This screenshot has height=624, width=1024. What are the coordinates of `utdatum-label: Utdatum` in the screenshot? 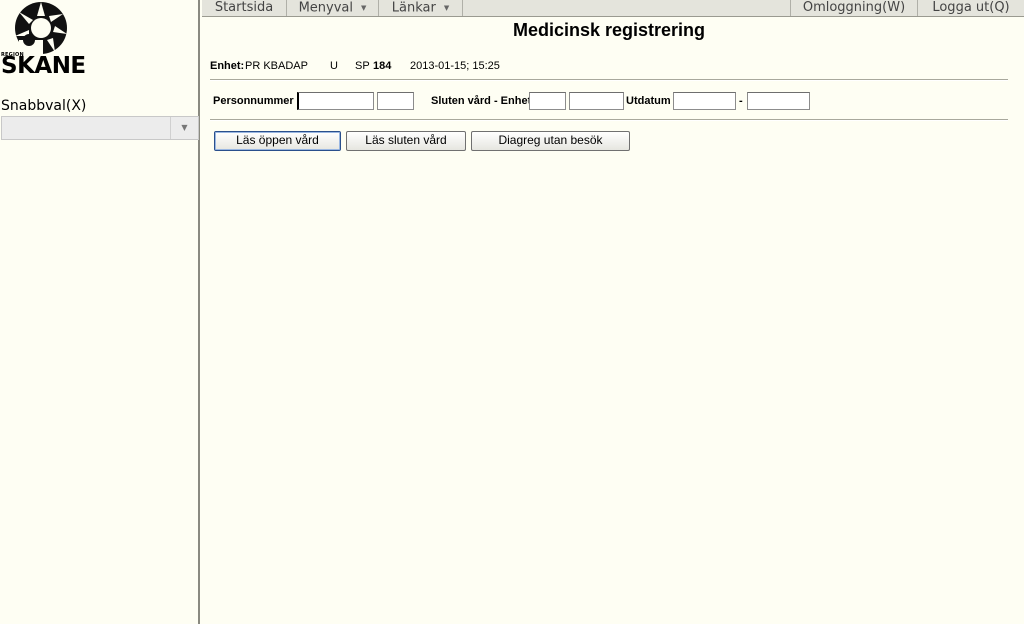 It's located at (648, 101).